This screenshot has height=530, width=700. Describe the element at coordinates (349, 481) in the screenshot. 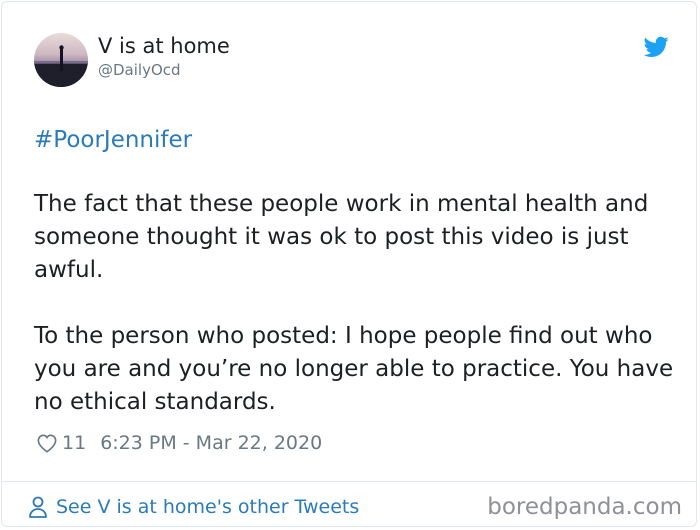

I see `divider` at that location.